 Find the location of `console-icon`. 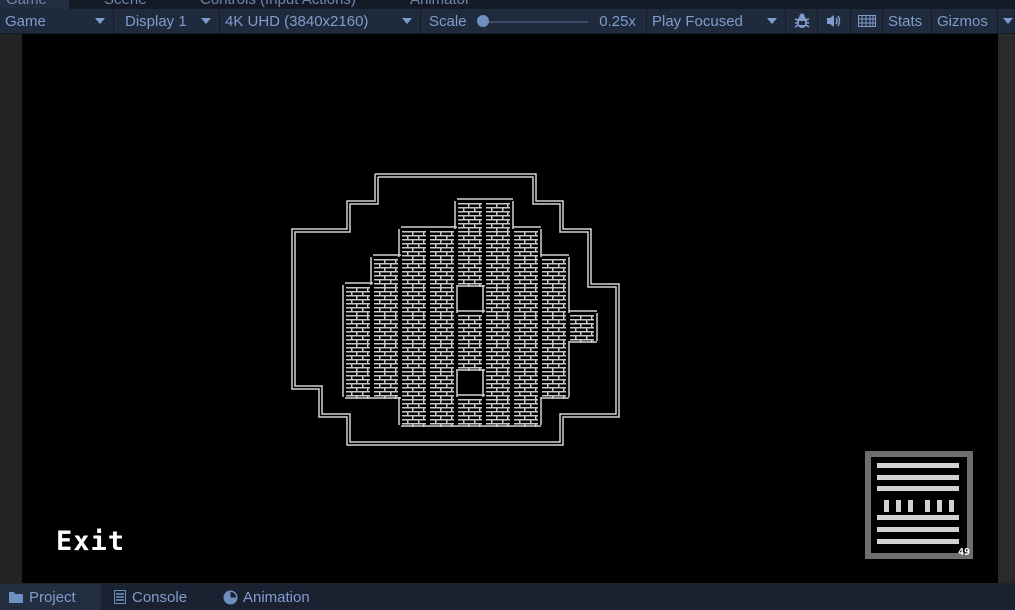

console-icon is located at coordinates (120, 597).